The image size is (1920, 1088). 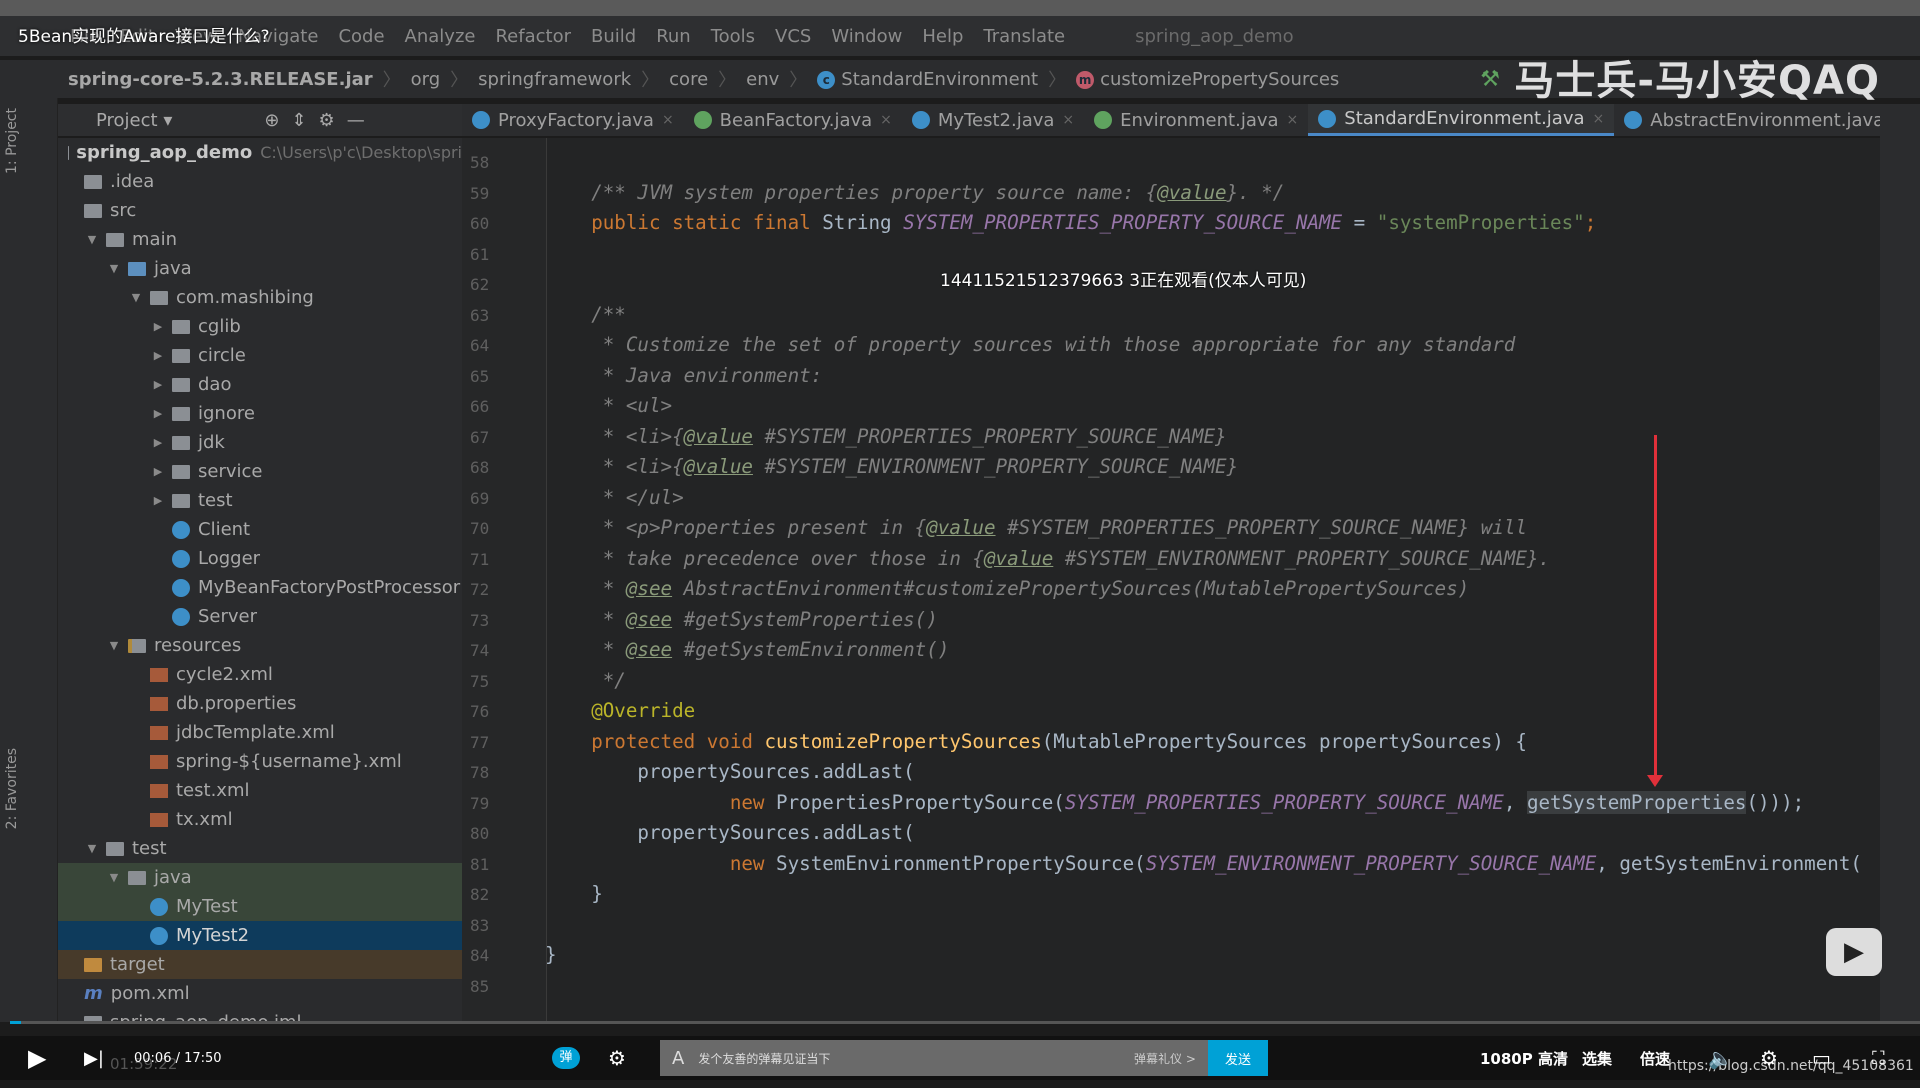 What do you see at coordinates (327, 120) in the screenshot?
I see `gear-icon: ⚙` at bounding box center [327, 120].